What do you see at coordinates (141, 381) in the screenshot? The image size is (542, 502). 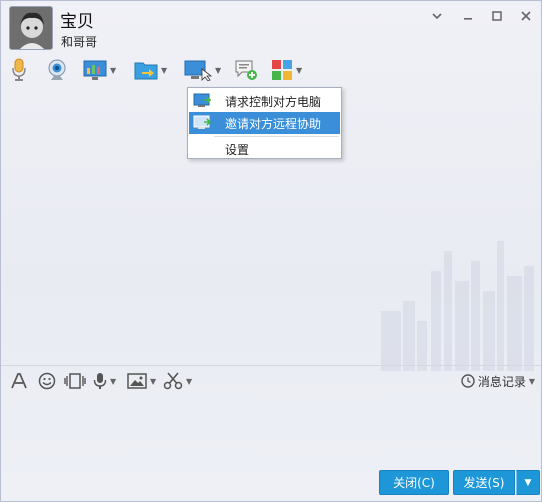 I see `image-icon: ▼` at bounding box center [141, 381].